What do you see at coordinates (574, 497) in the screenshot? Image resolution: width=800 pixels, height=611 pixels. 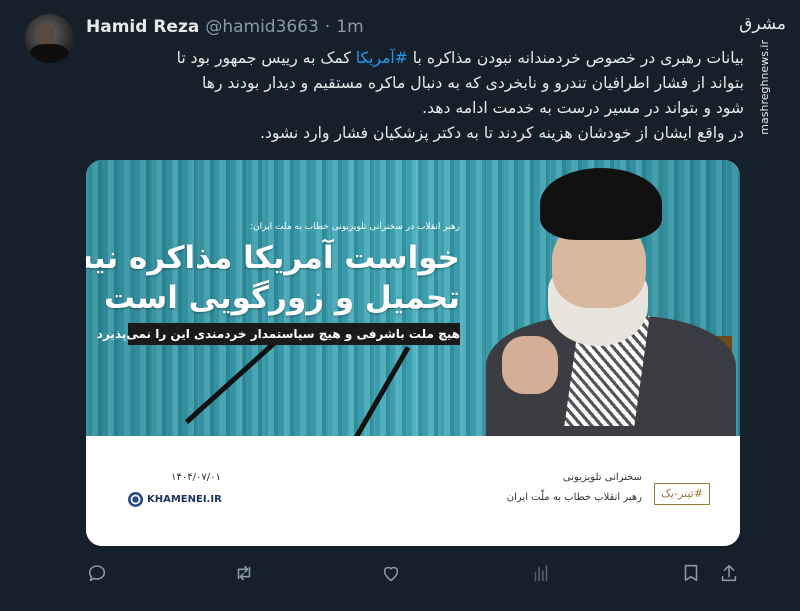 I see `card-footer-line-2: رهبر انقلاب خطاب به ملّت ایران` at bounding box center [574, 497].